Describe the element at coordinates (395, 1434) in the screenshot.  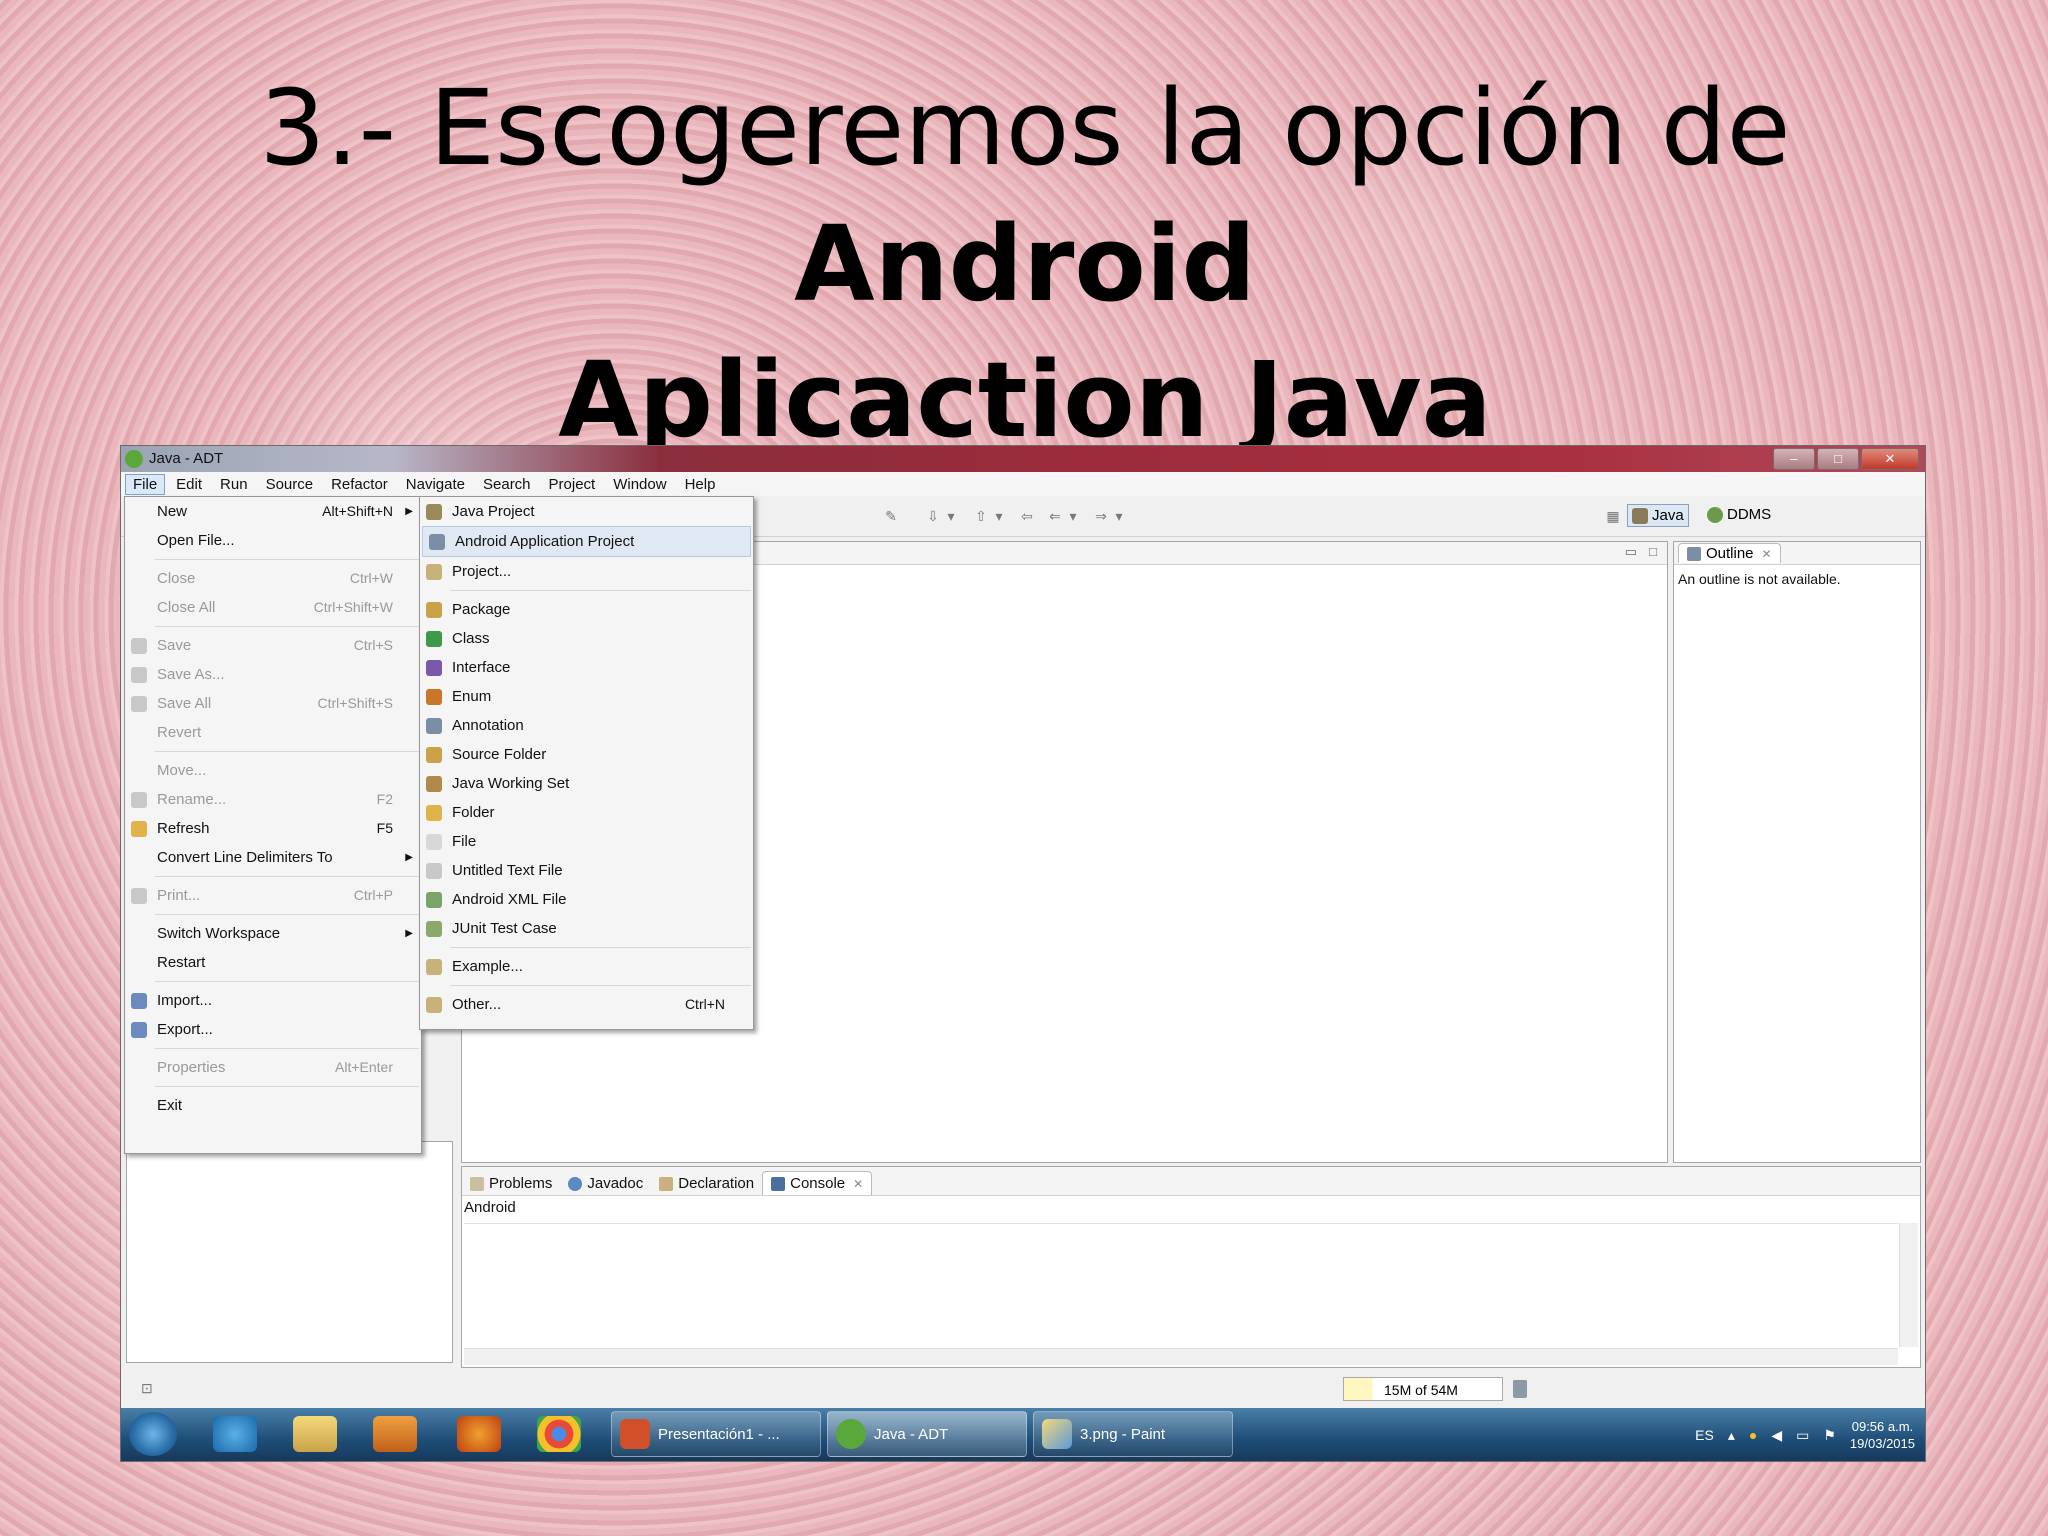
I see `media-player-icon` at that location.